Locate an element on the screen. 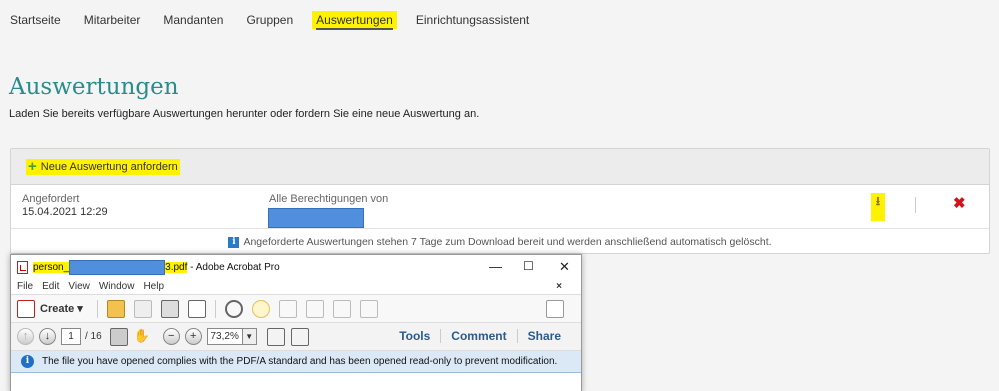 This screenshot has width=999, height=391. nav-mitarbeiter: Mitarbeiter is located at coordinates (112, 20).